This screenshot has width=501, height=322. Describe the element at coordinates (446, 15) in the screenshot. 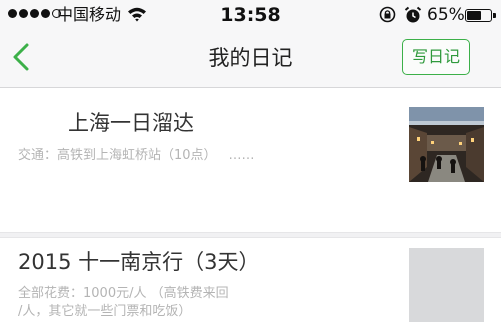

I see `battery-percentage: 65%` at that location.